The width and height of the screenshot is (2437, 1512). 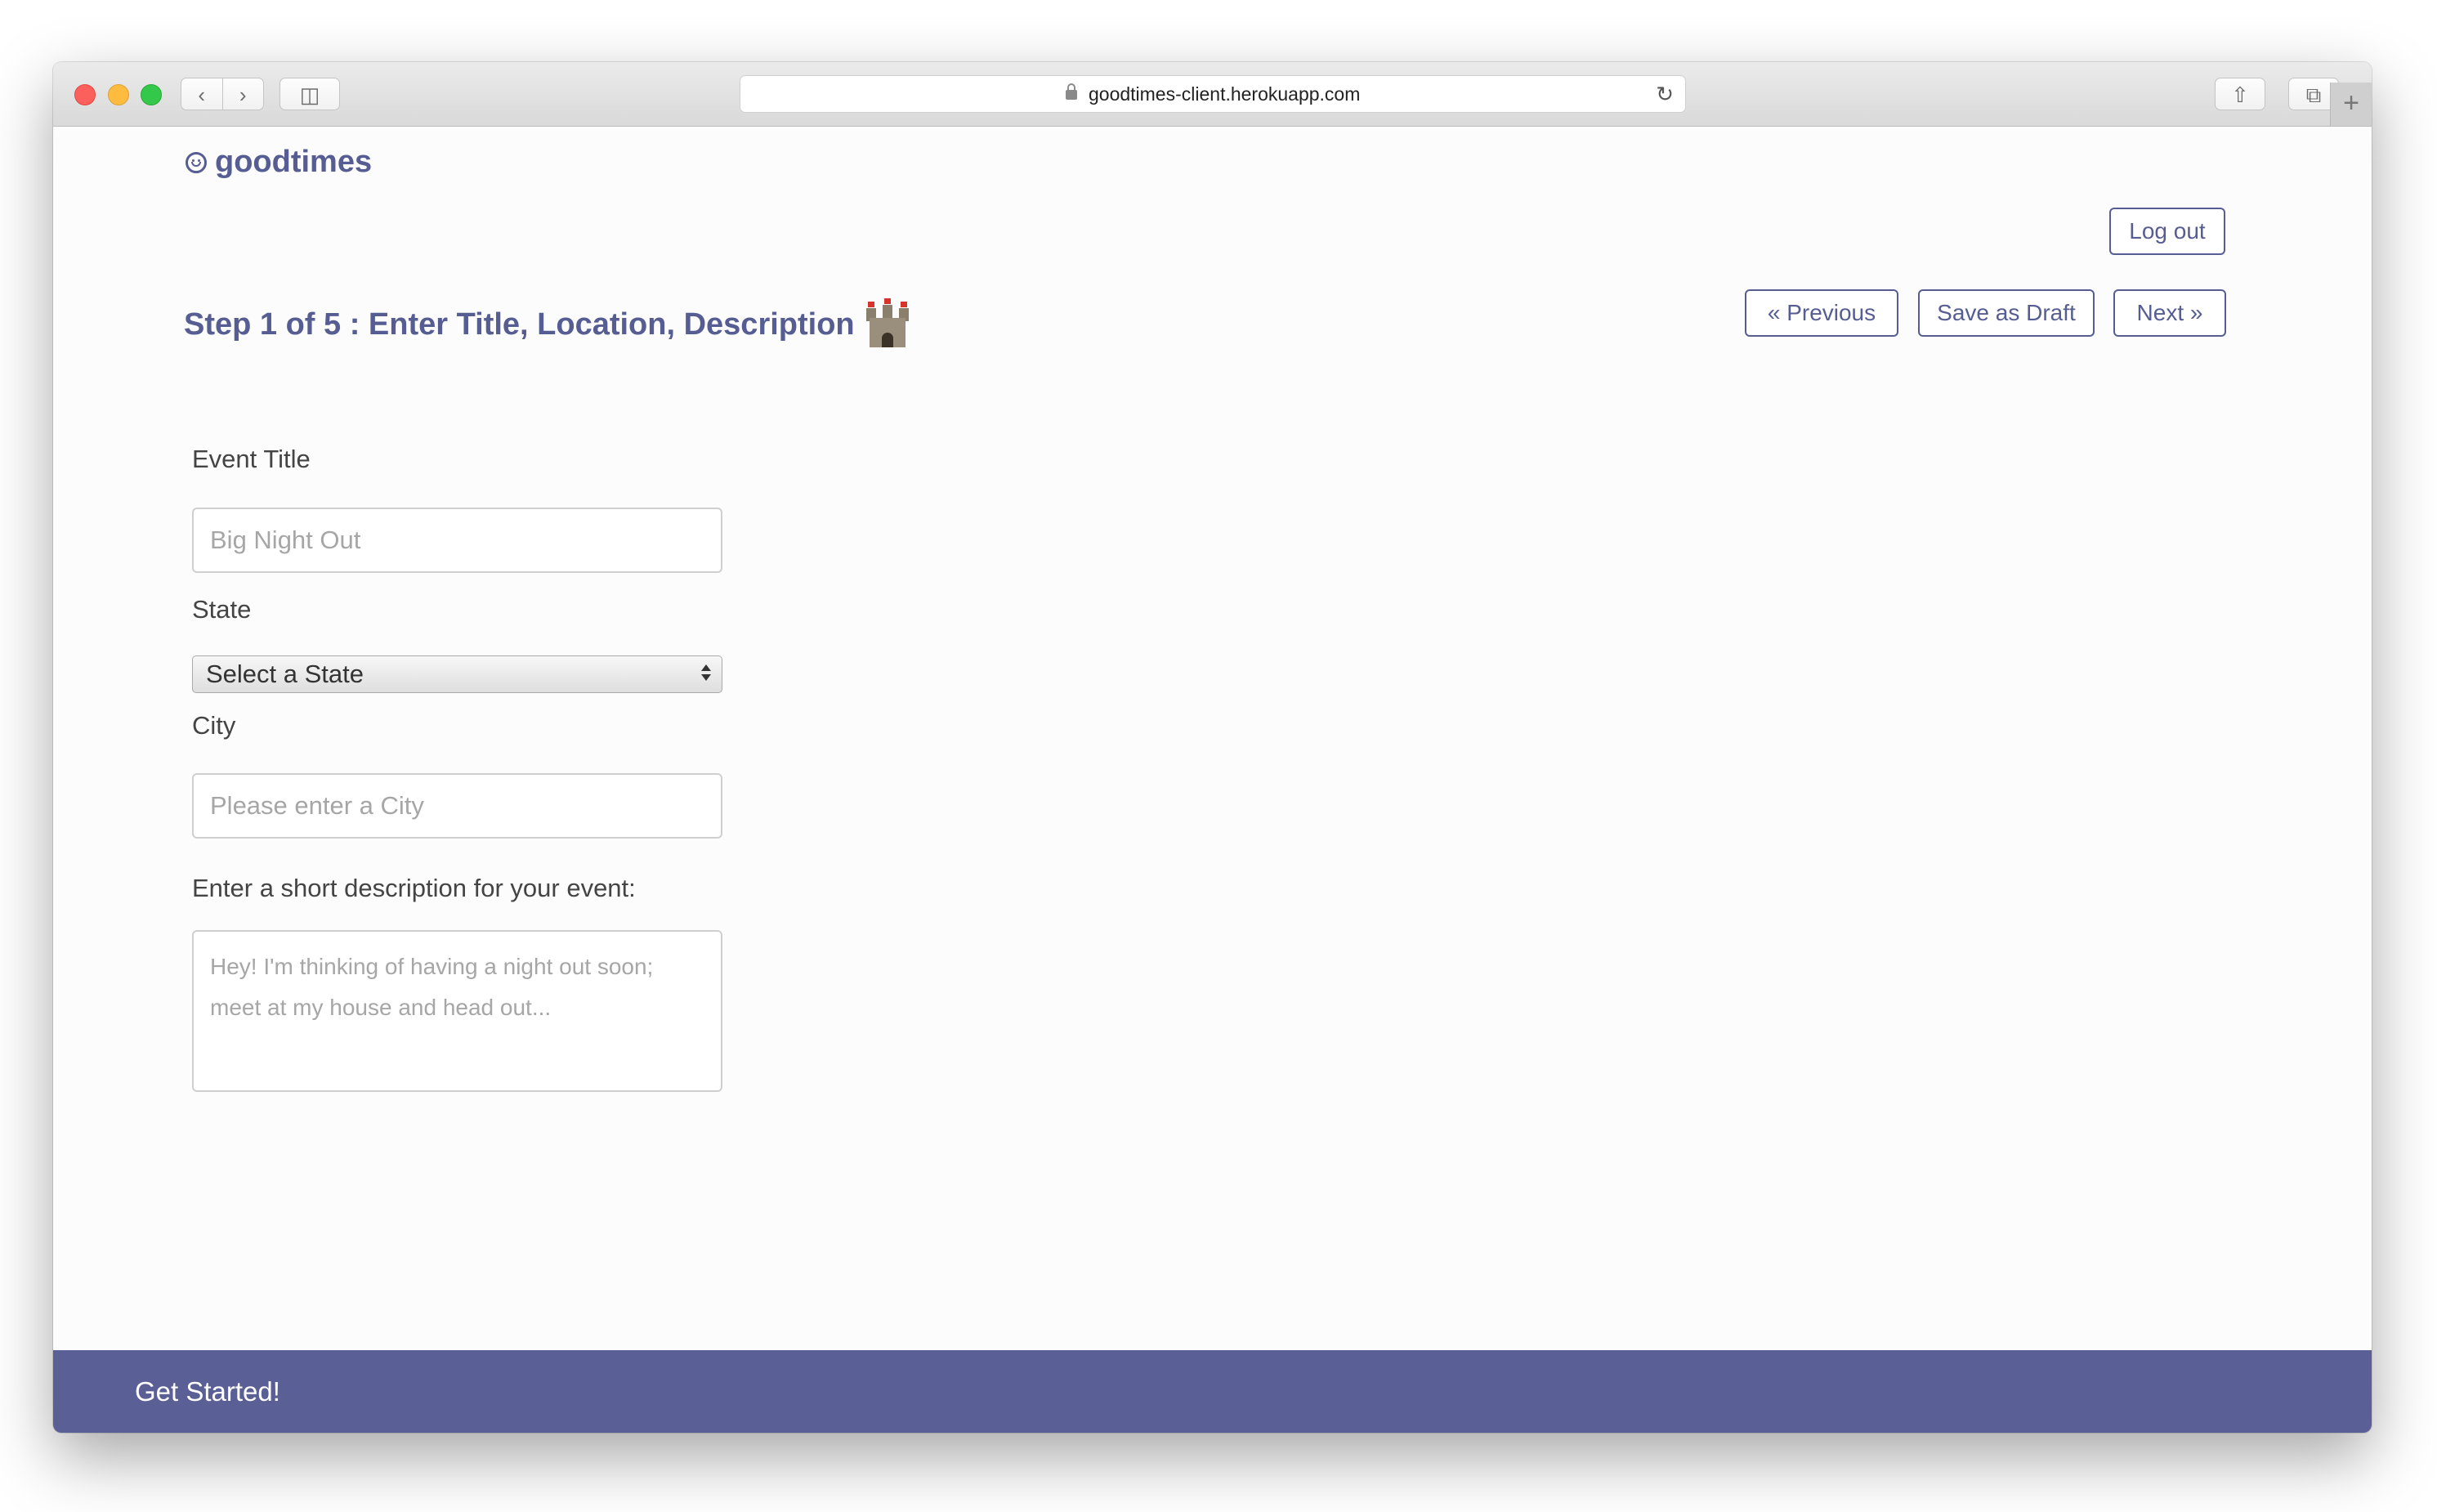 What do you see at coordinates (2169, 313) in the screenshot?
I see `next-button: Next »` at bounding box center [2169, 313].